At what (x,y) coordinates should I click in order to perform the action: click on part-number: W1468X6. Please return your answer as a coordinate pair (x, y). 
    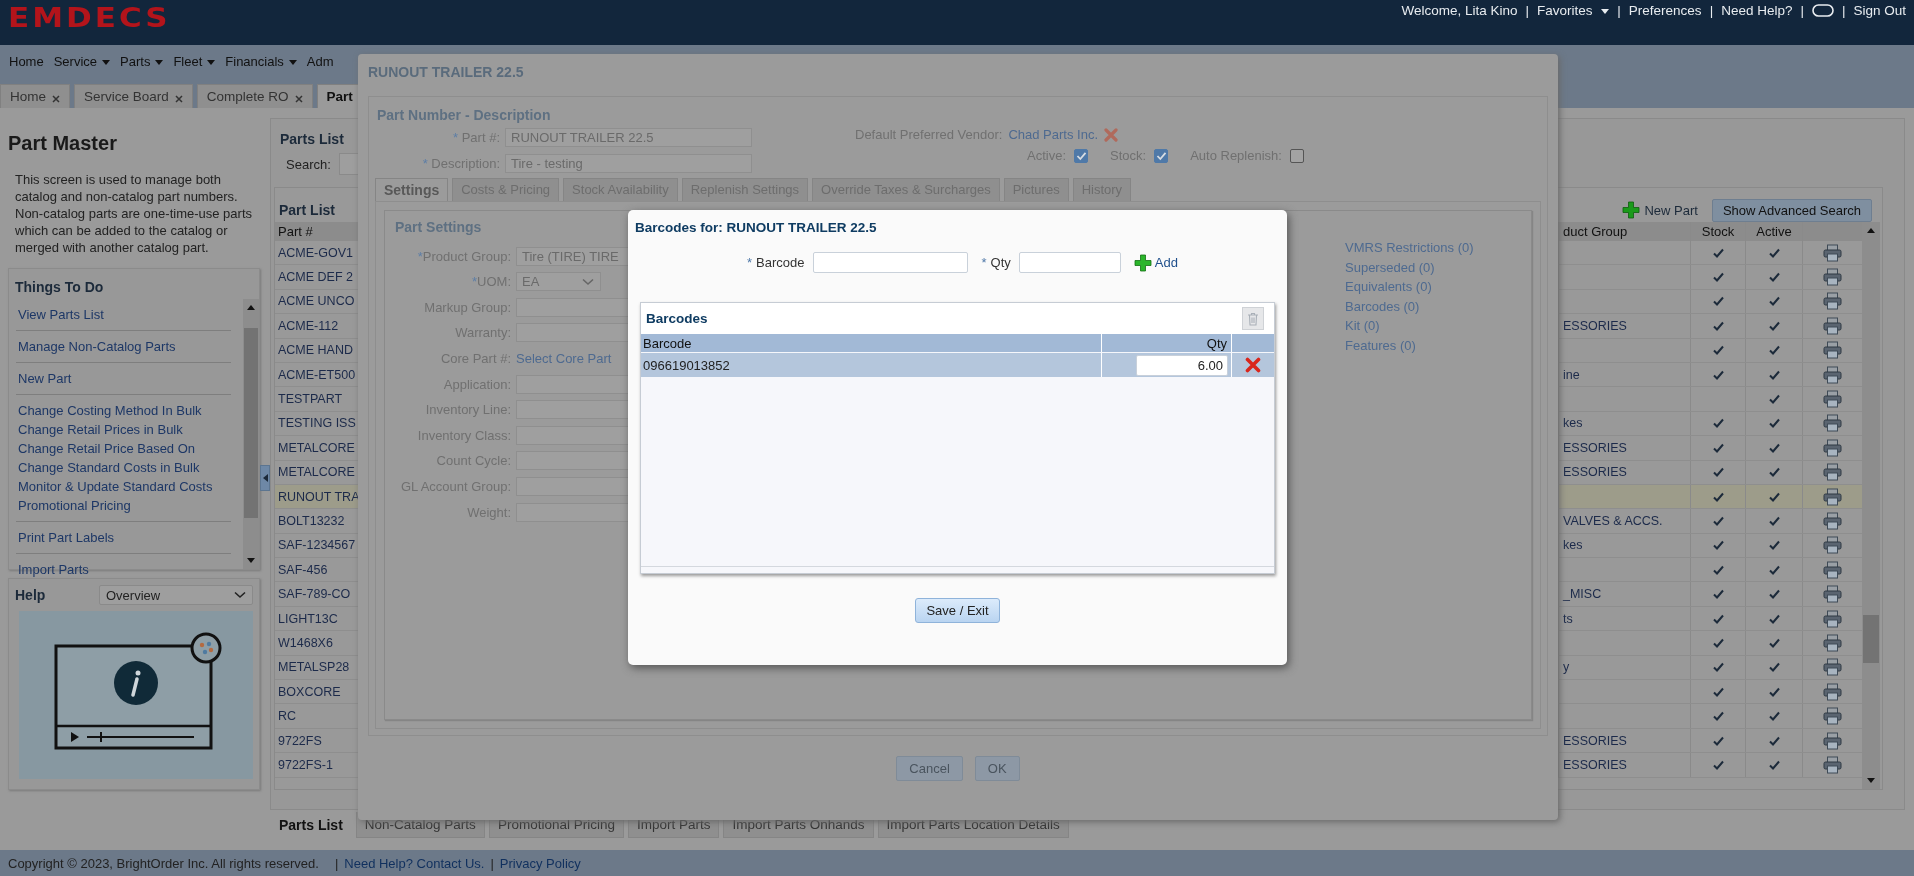
    Looking at the image, I should click on (305, 642).